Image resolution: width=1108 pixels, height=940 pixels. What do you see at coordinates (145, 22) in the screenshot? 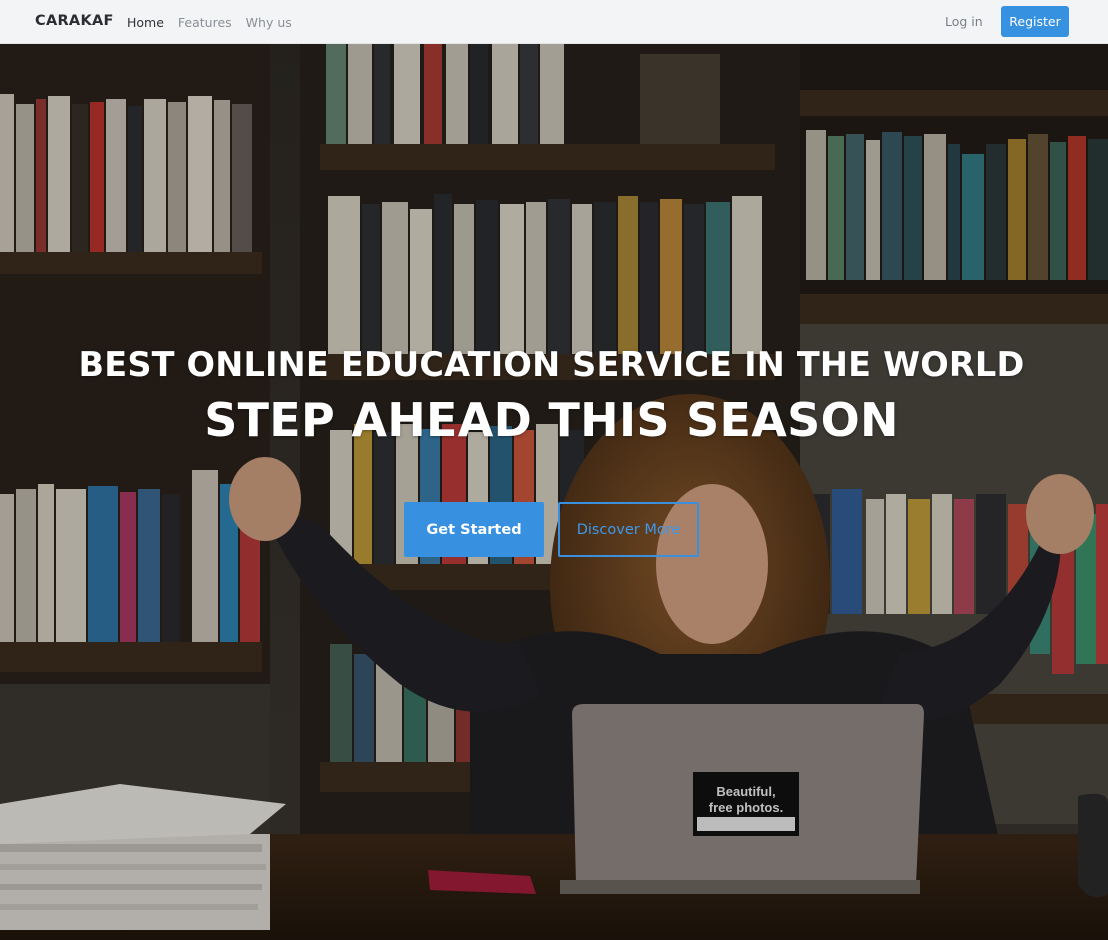
I see `nav-link-home: Home` at bounding box center [145, 22].